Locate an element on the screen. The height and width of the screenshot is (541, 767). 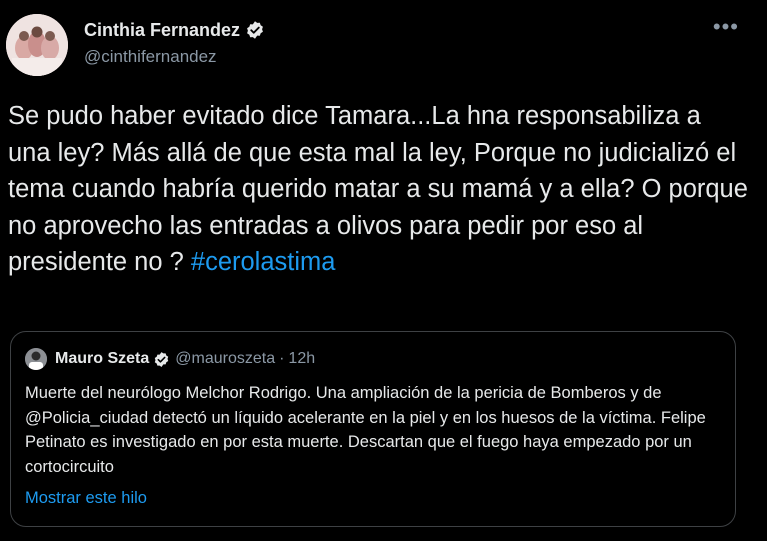
avatar-photo is located at coordinates (37, 45).